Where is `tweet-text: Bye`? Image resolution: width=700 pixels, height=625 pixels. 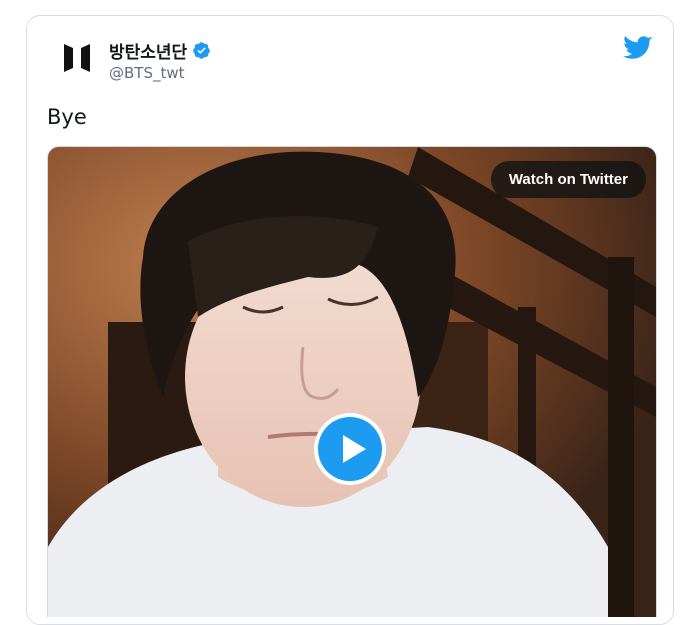
tweet-text: Bye is located at coordinates (67, 117).